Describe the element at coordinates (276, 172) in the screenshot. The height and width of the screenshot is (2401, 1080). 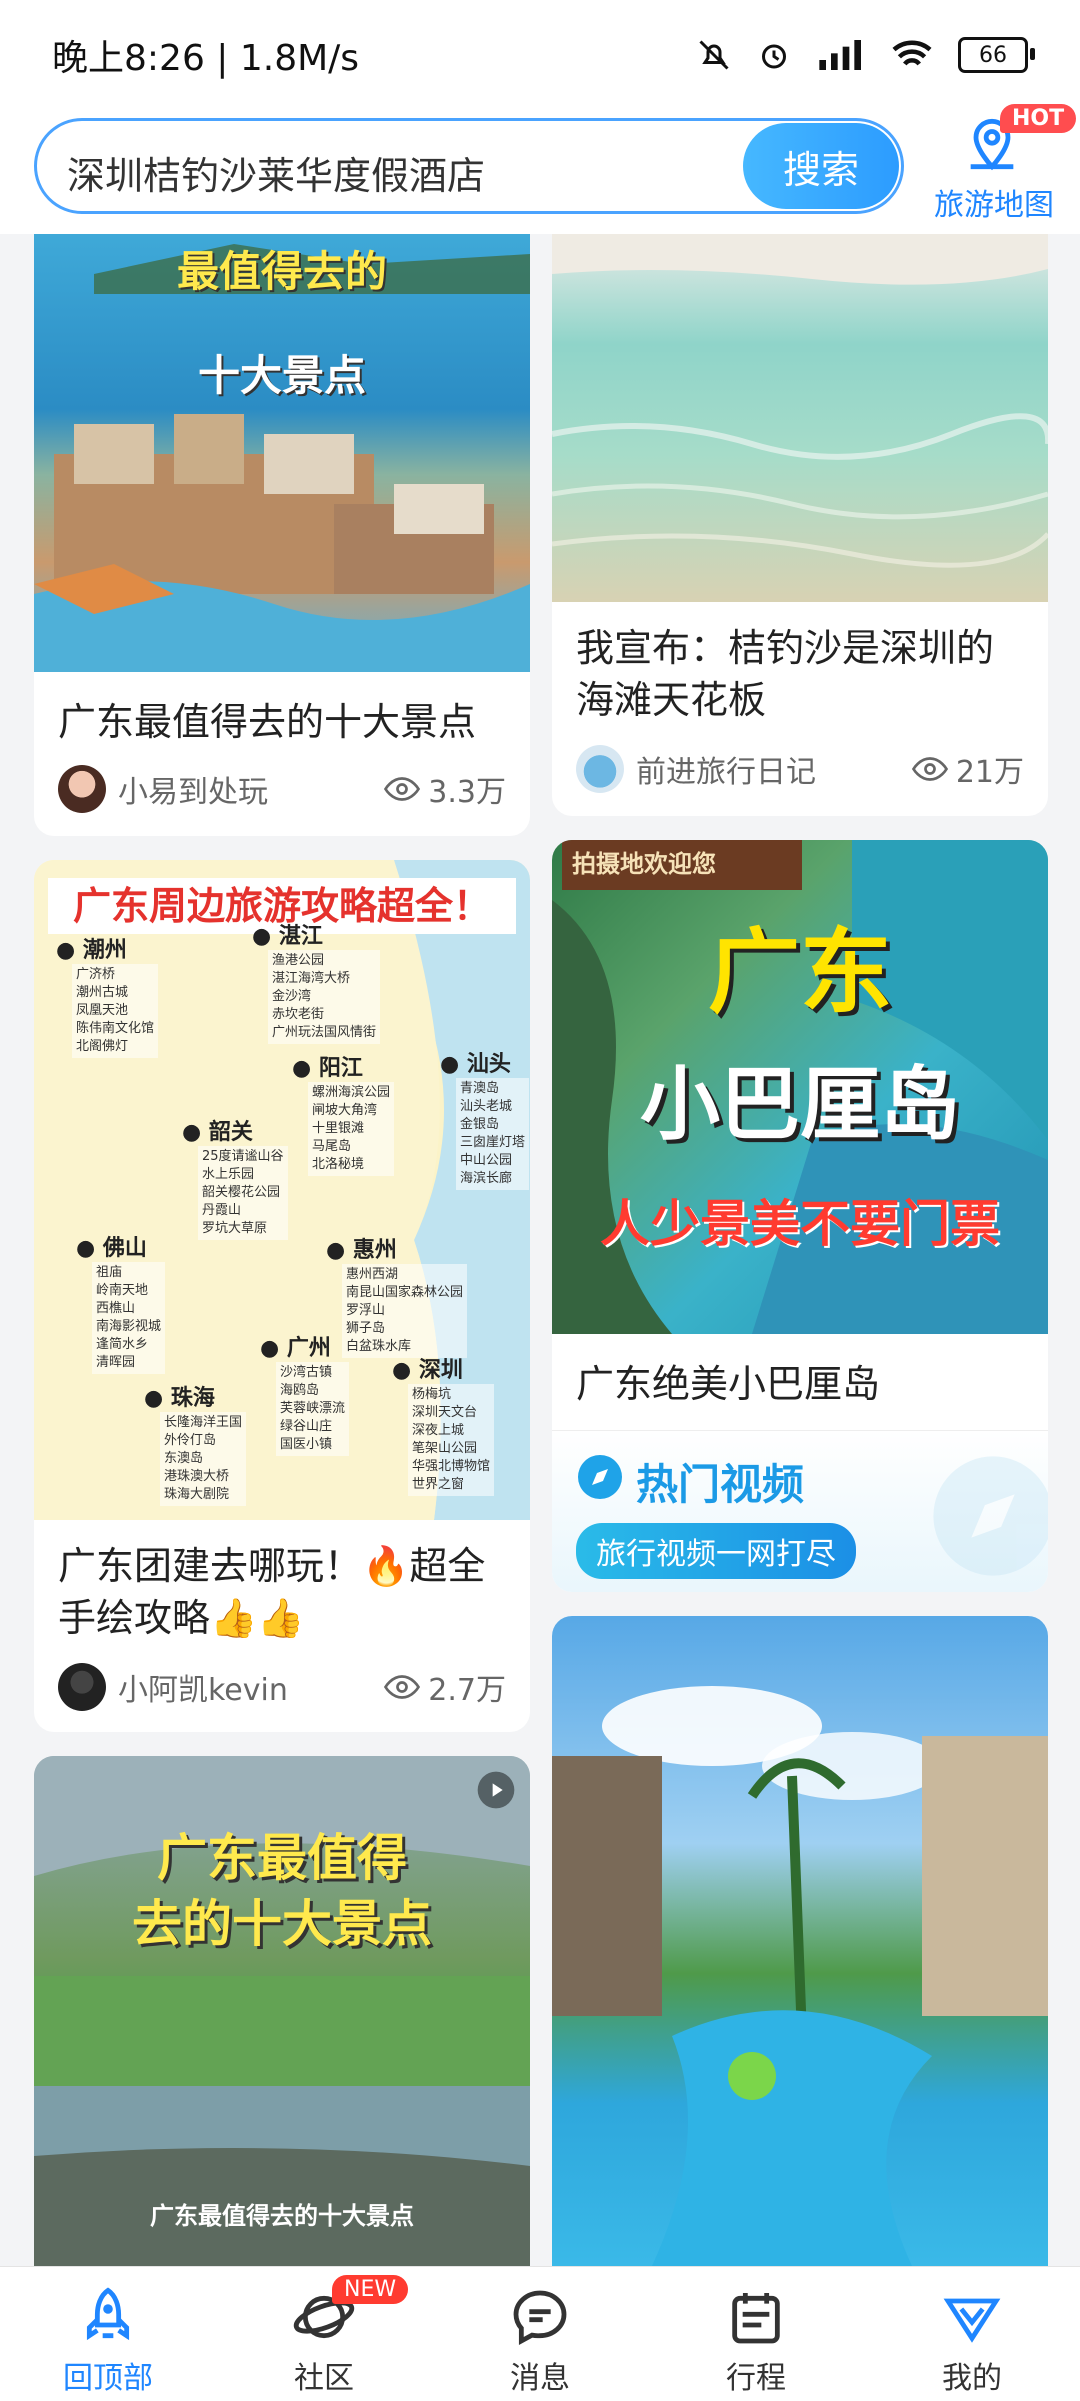
I see `search-input: 深圳桔钓沙莱华度假酒店` at that location.